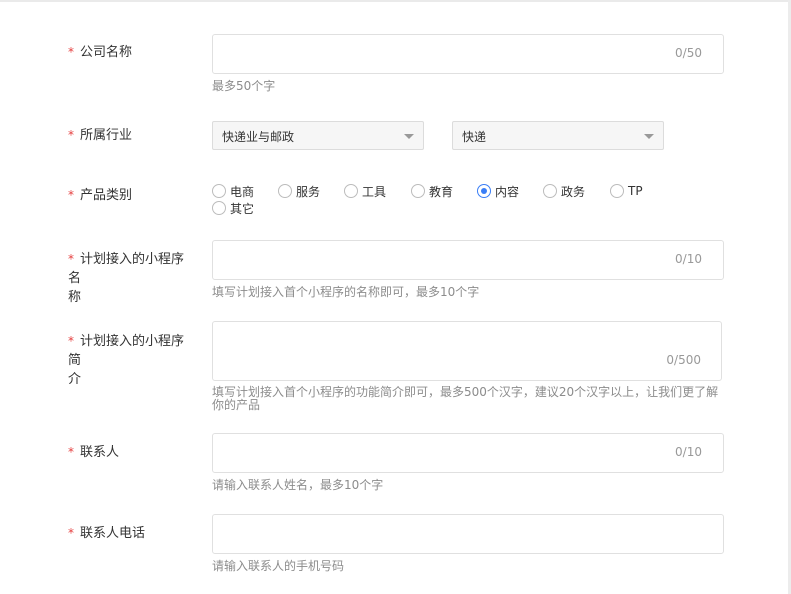 The height and width of the screenshot is (594, 791). What do you see at coordinates (468, 260) in the screenshot?
I see `app-name-input: 0/10` at bounding box center [468, 260].